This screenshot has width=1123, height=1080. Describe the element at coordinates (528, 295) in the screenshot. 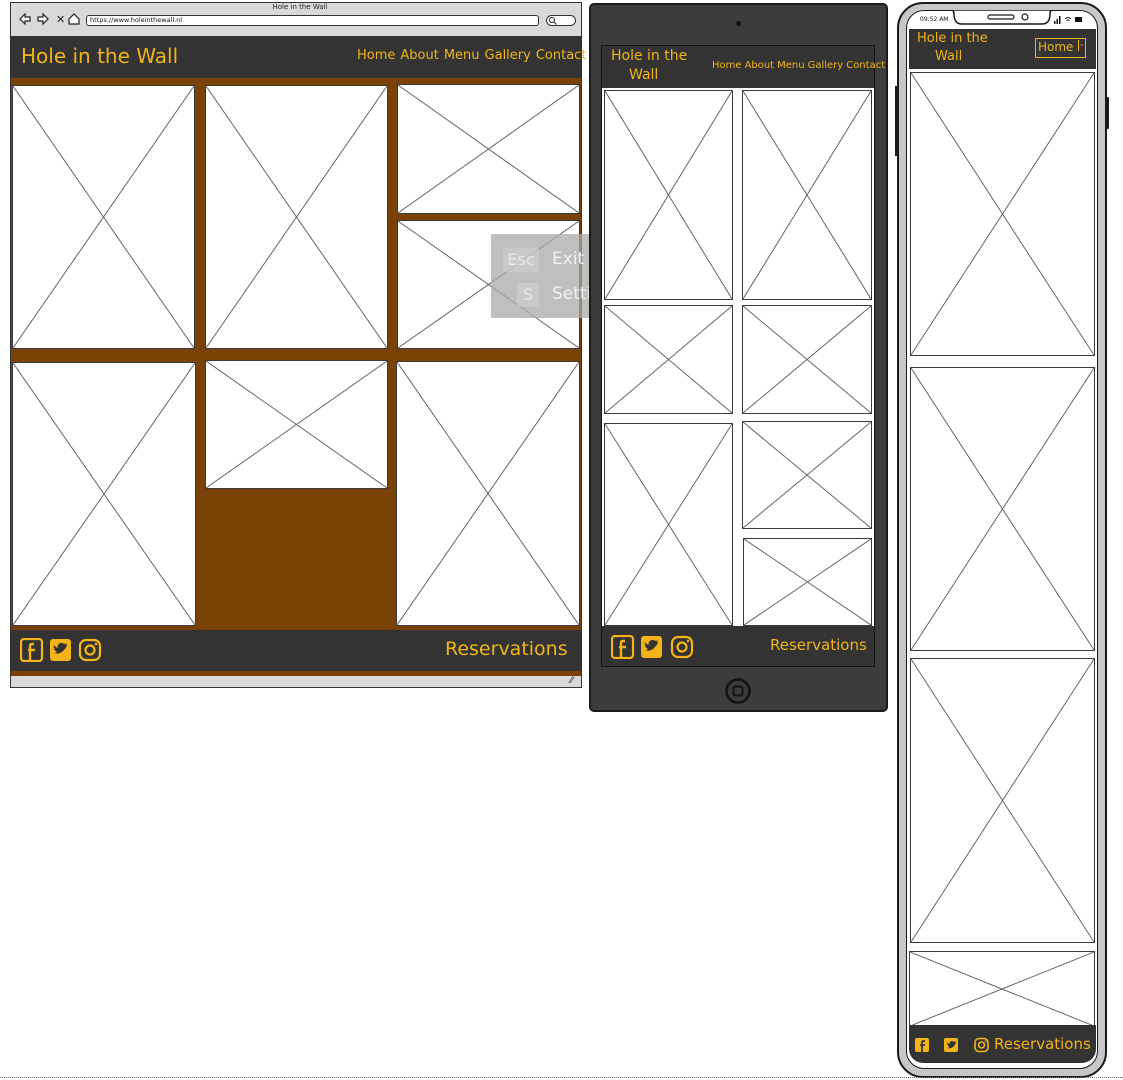

I see `overlay-settings-key: S` at that location.